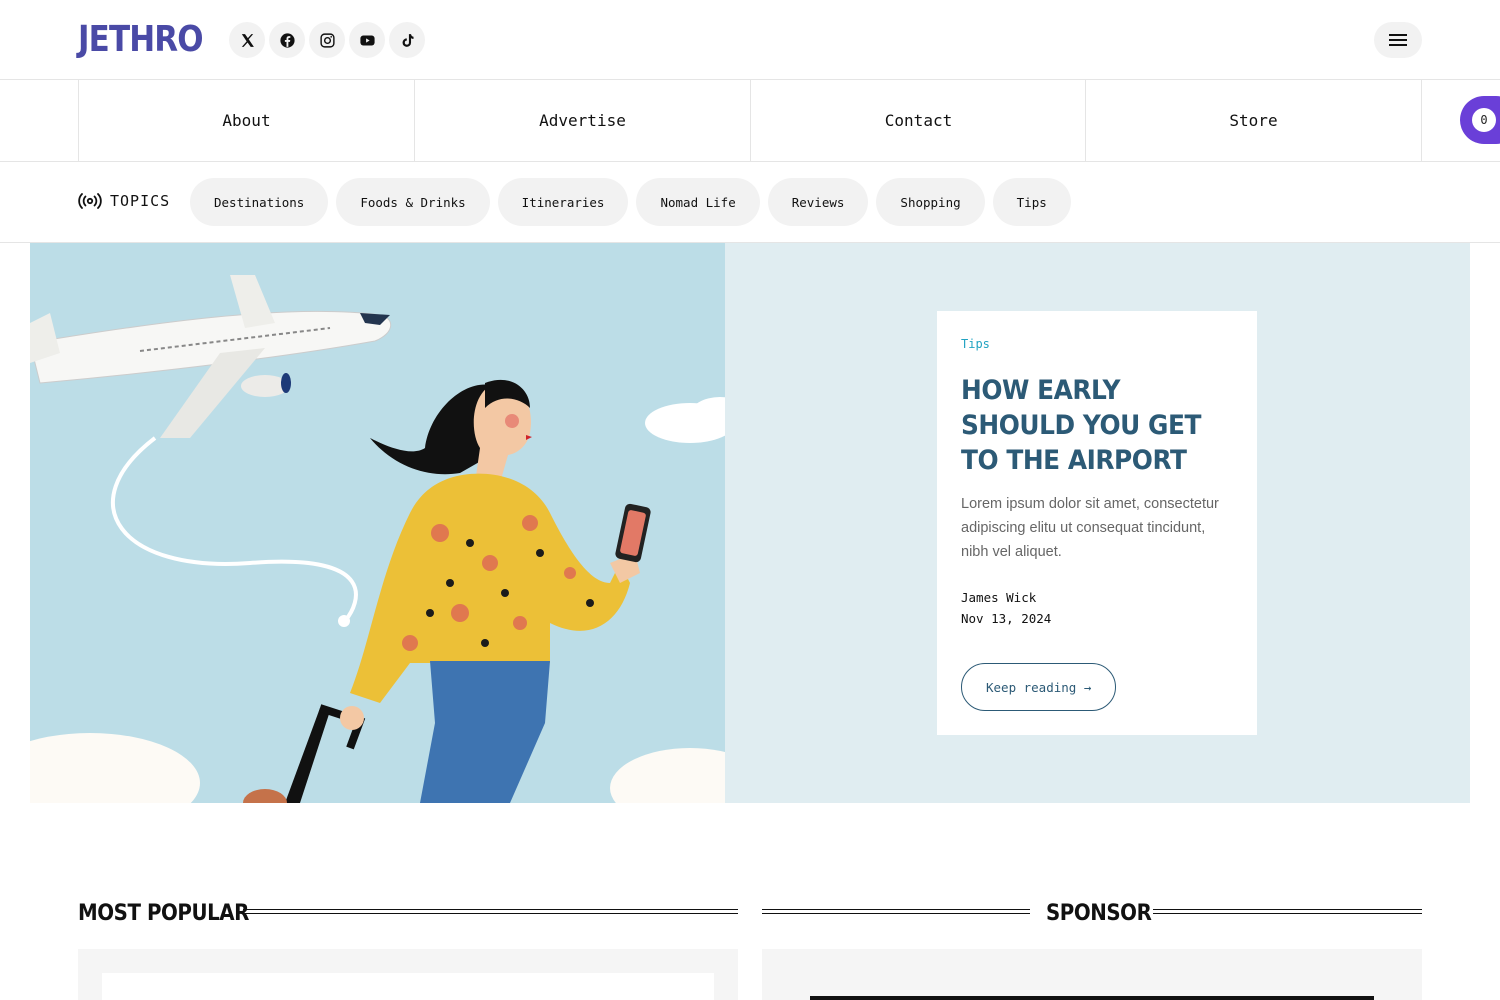 The width and height of the screenshot is (1500, 1000). I want to click on x-icon, so click(247, 40).